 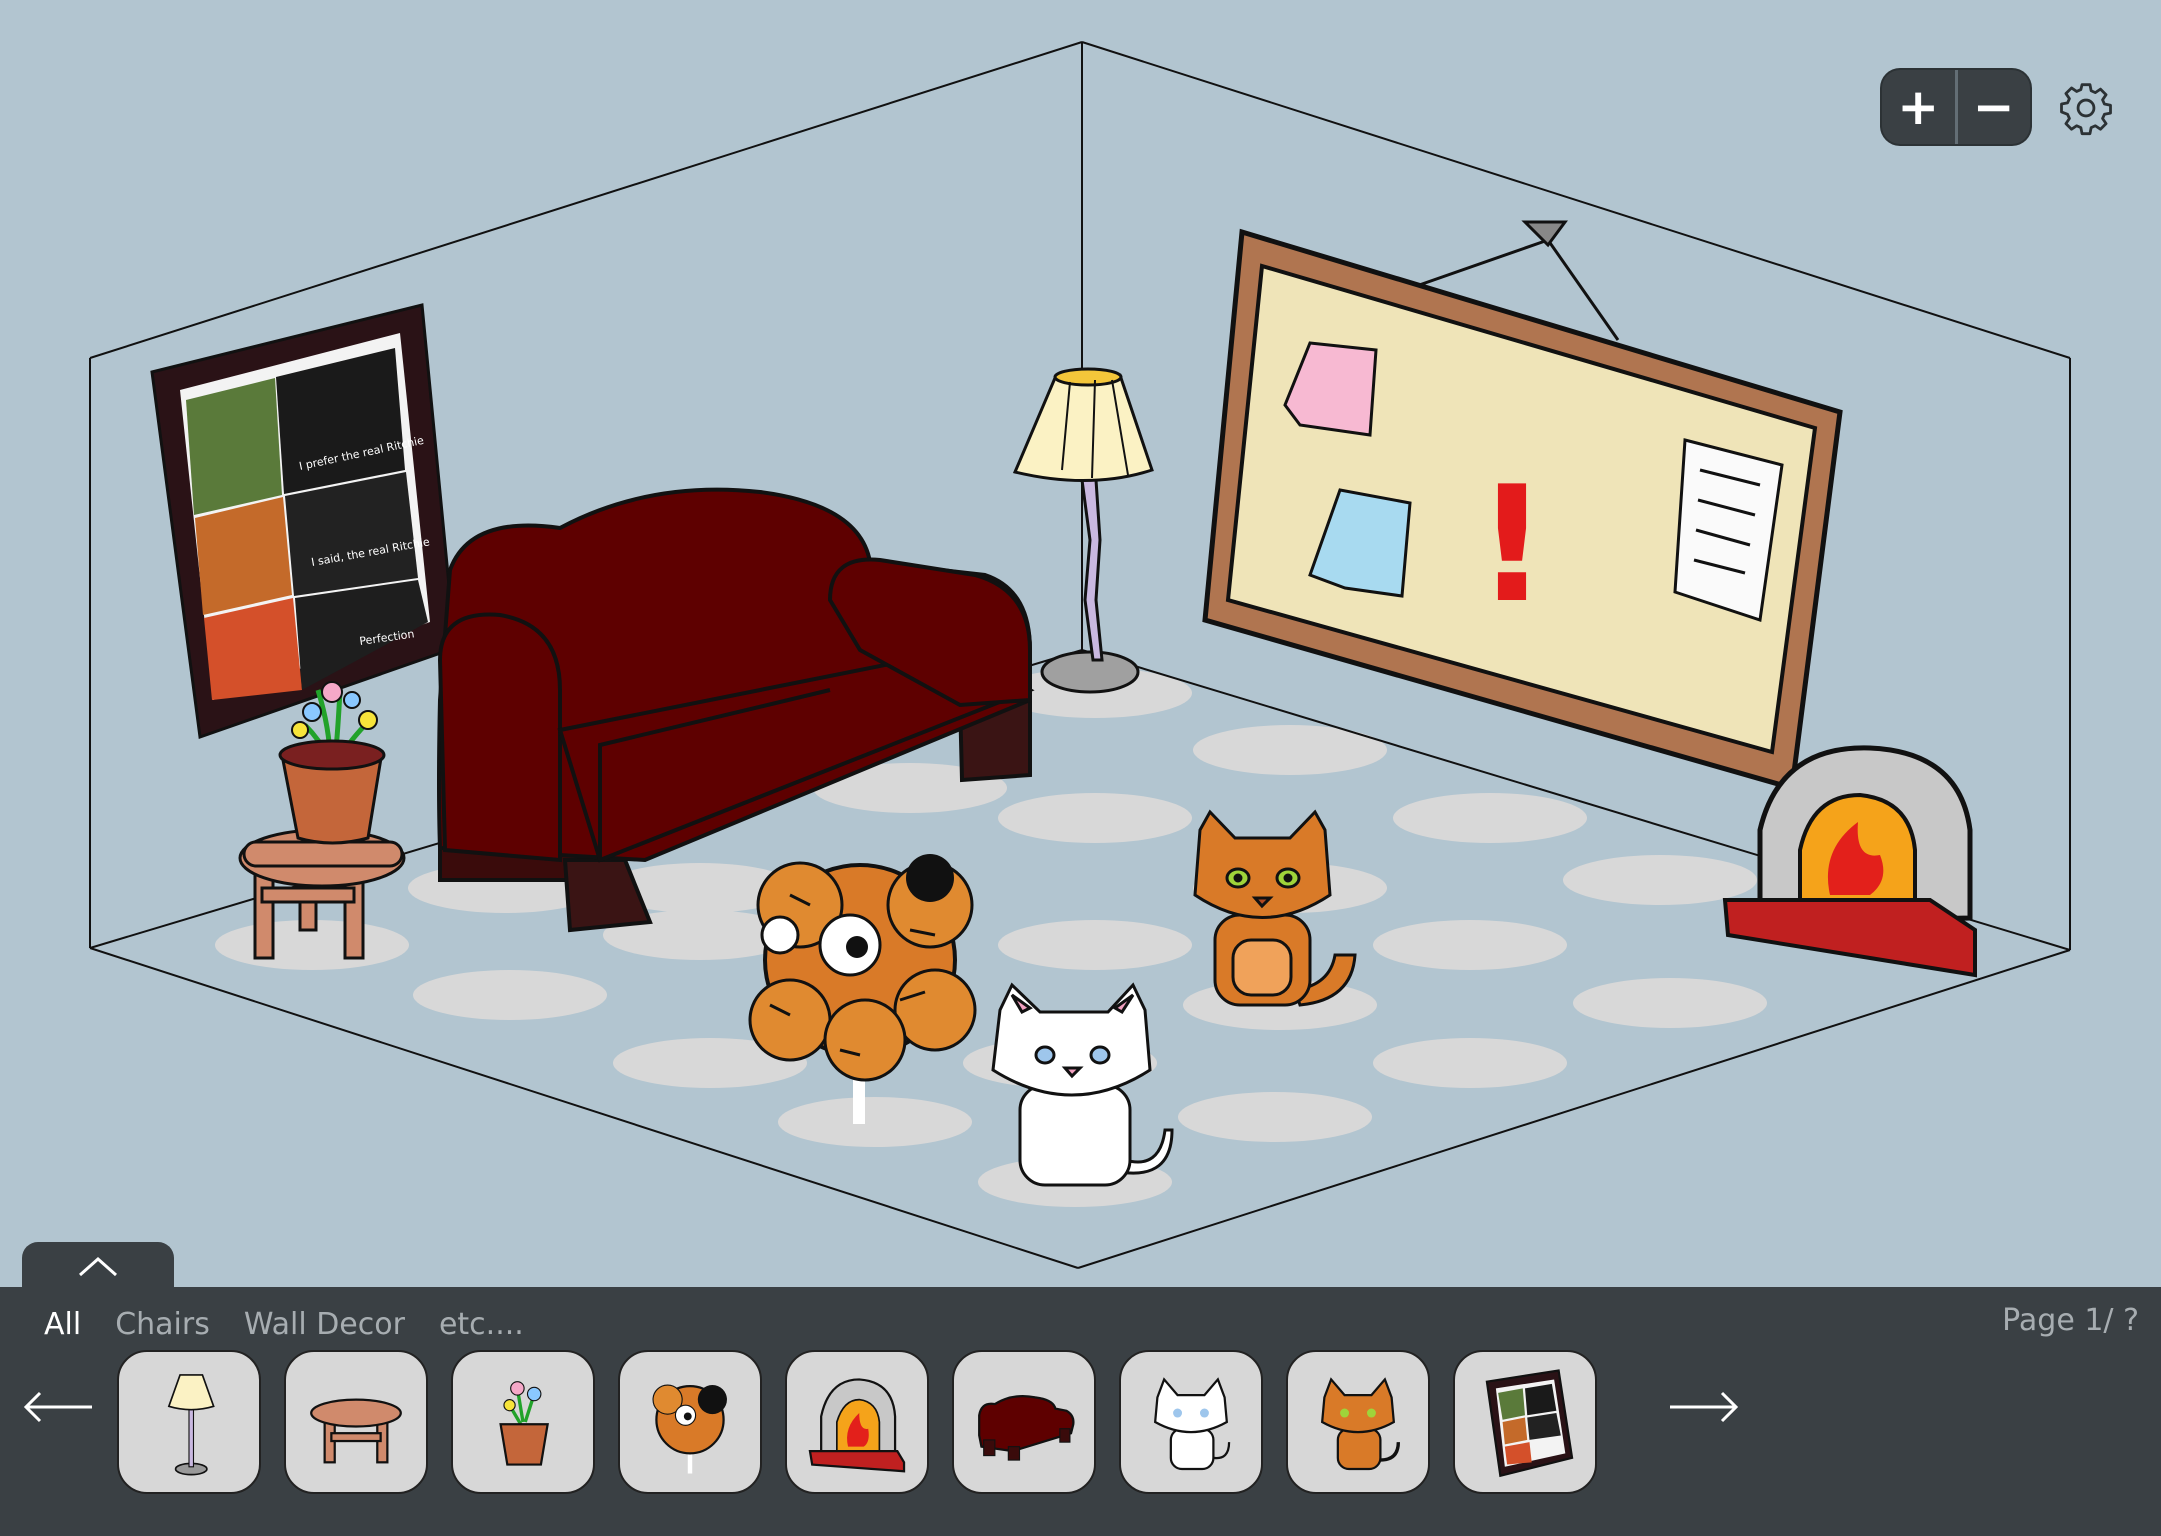 I want to click on arrow-left-icon, so click(x=58, y=1407).